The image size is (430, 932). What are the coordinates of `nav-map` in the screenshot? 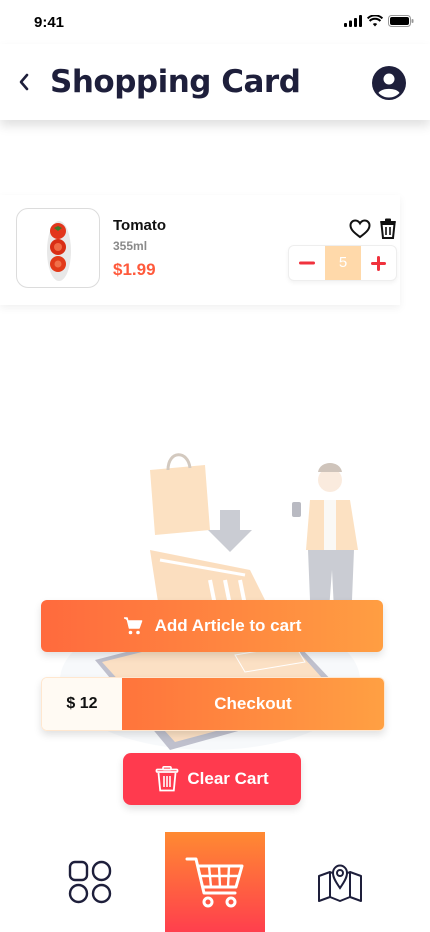 It's located at (340, 882).